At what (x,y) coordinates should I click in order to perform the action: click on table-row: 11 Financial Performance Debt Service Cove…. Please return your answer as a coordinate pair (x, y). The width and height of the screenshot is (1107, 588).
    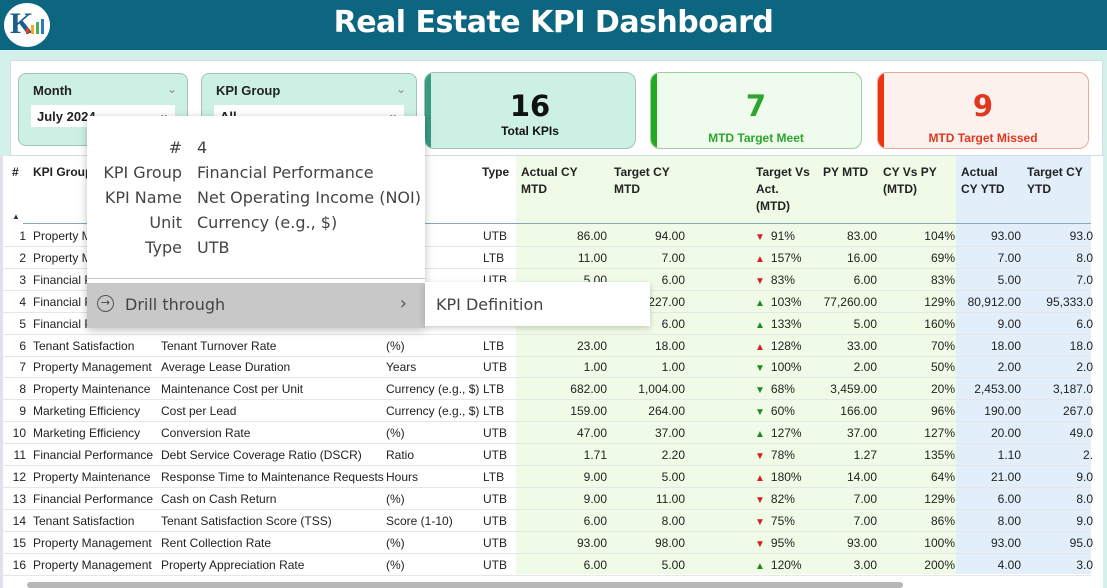
    Looking at the image, I should click on (548, 455).